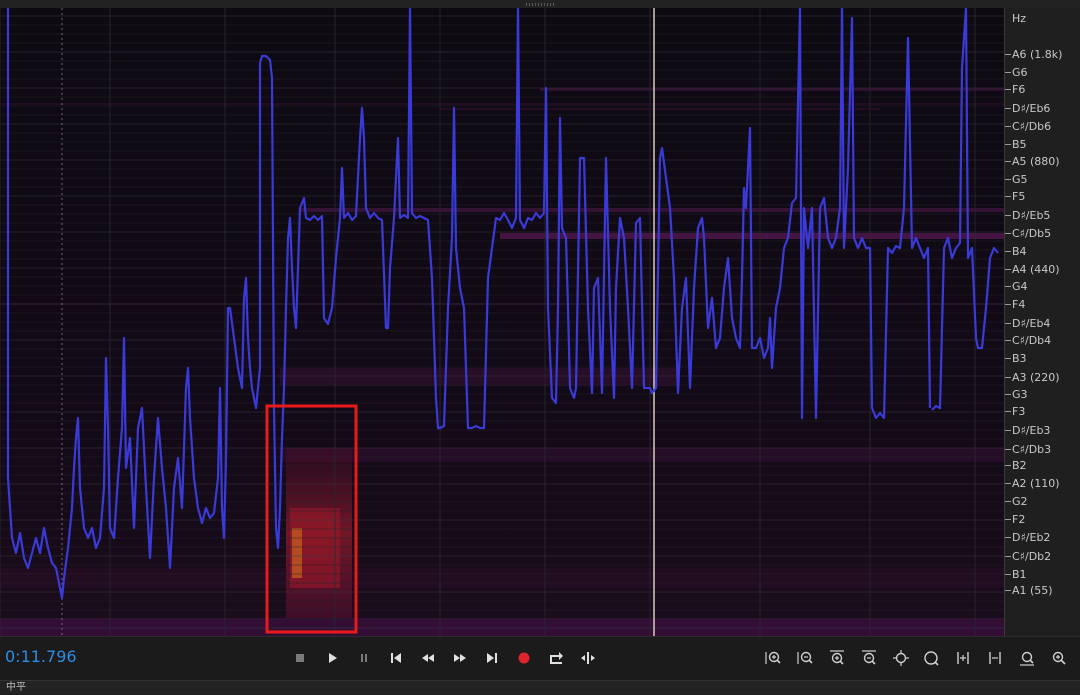 The image size is (1080, 695). I want to click on fast-forward-icon, so click(460, 658).